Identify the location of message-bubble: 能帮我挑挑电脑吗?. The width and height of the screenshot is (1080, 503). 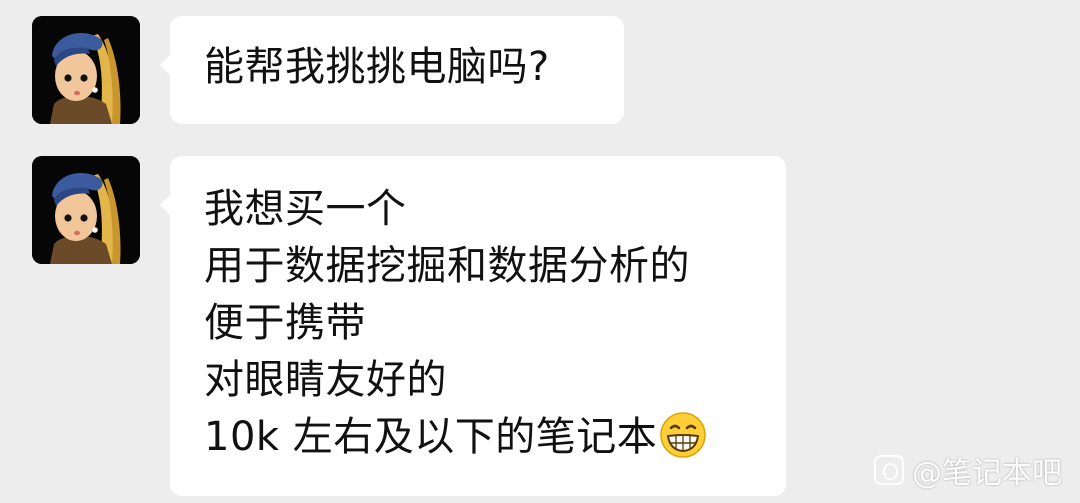
(392, 70).